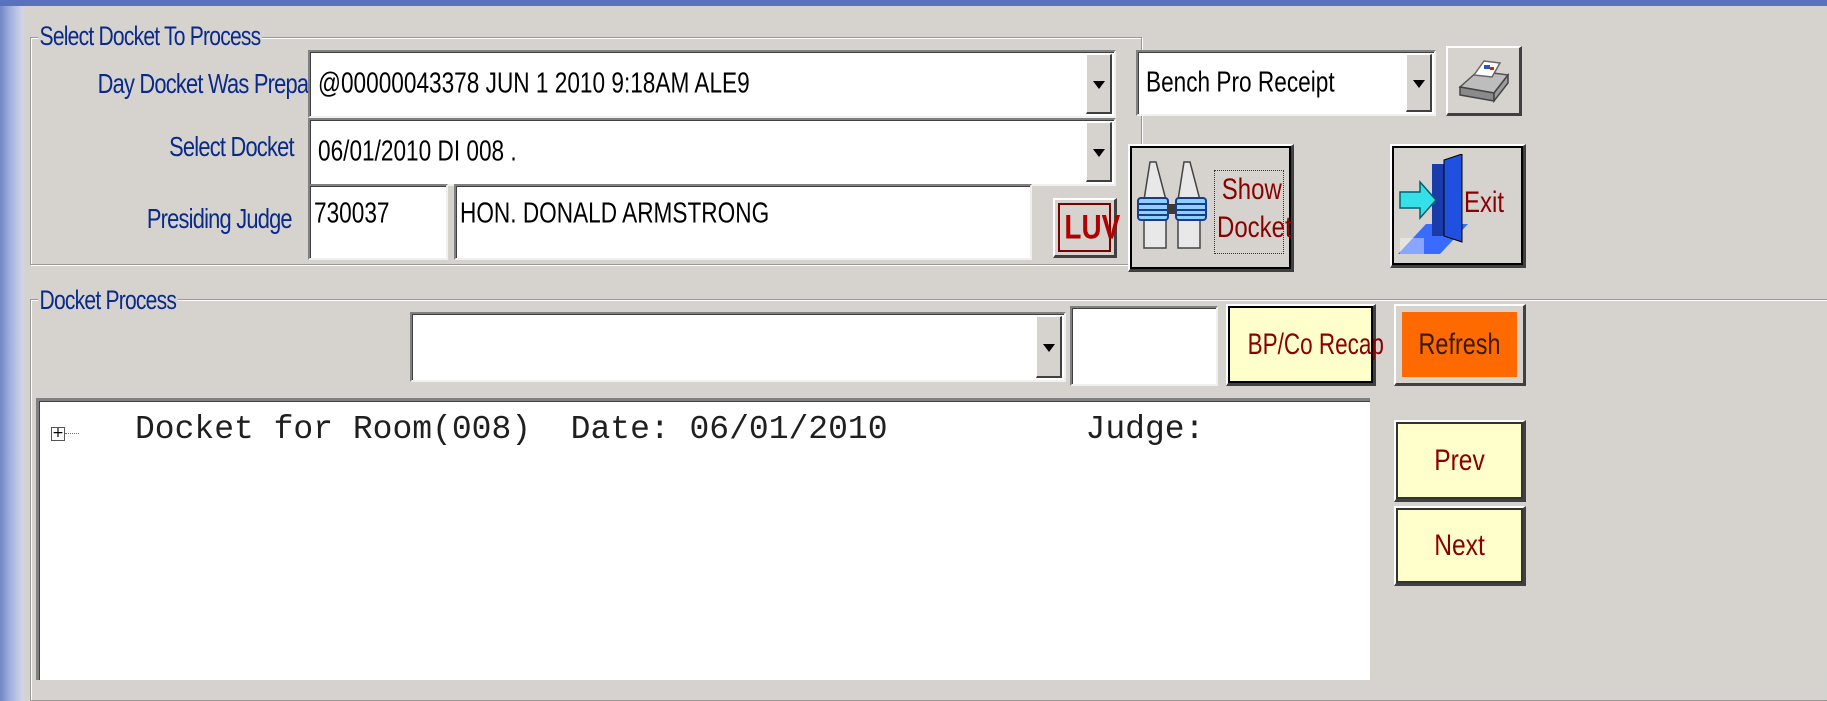 The height and width of the screenshot is (701, 1827). I want to click on select-docket-value: 06/01/2010 DI 008 ., so click(417, 151).